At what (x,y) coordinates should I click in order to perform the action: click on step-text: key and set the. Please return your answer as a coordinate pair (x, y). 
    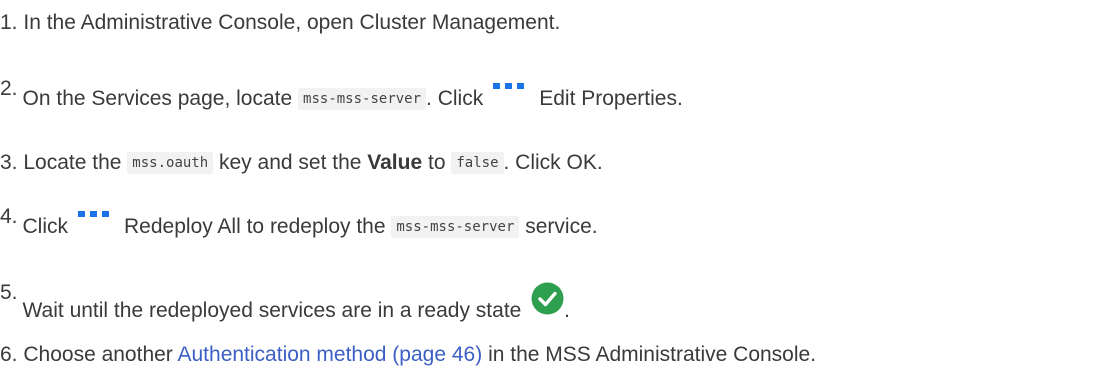
    Looking at the image, I should click on (290, 162).